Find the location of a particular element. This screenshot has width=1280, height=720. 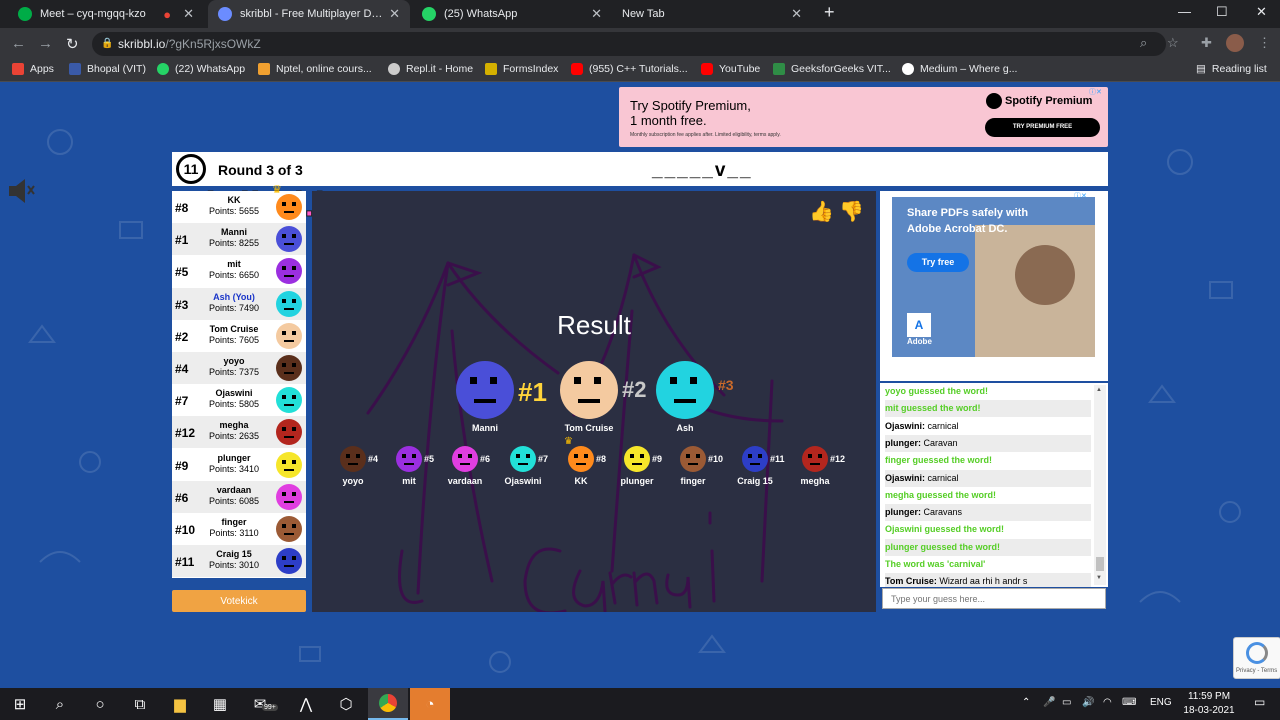

google-meet-icon is located at coordinates (25, 14).